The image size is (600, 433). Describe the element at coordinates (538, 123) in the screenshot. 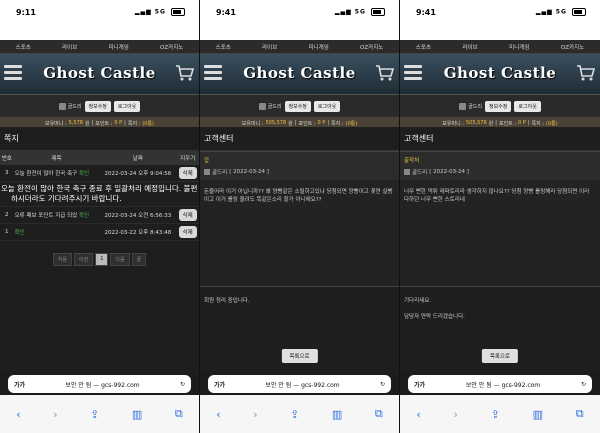

I see `note-label: 쪽지 :` at that location.